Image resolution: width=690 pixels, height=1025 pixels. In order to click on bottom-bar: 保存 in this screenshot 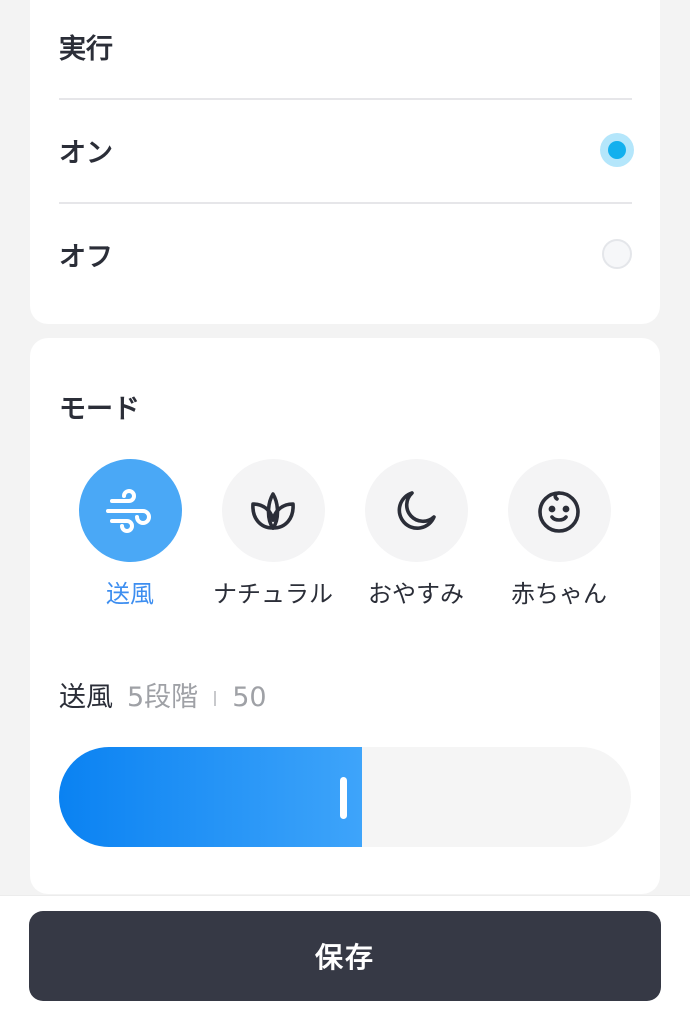, I will do `click(345, 960)`.